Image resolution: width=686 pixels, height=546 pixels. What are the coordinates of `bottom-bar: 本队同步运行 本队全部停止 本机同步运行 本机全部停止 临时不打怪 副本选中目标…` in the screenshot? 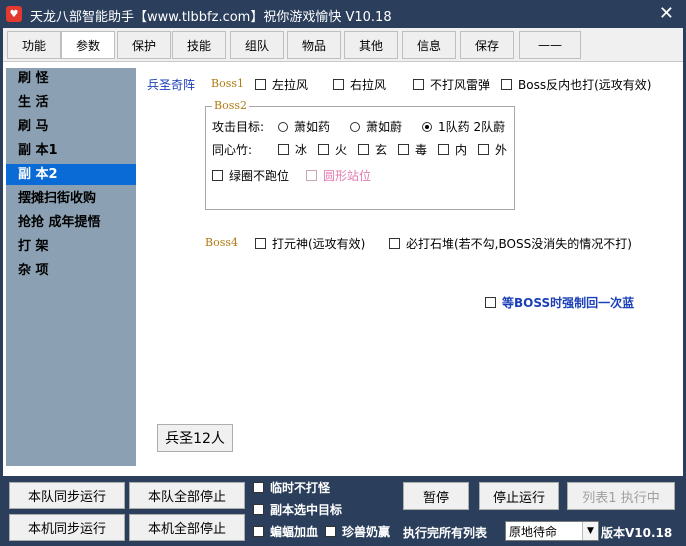 It's located at (343, 510).